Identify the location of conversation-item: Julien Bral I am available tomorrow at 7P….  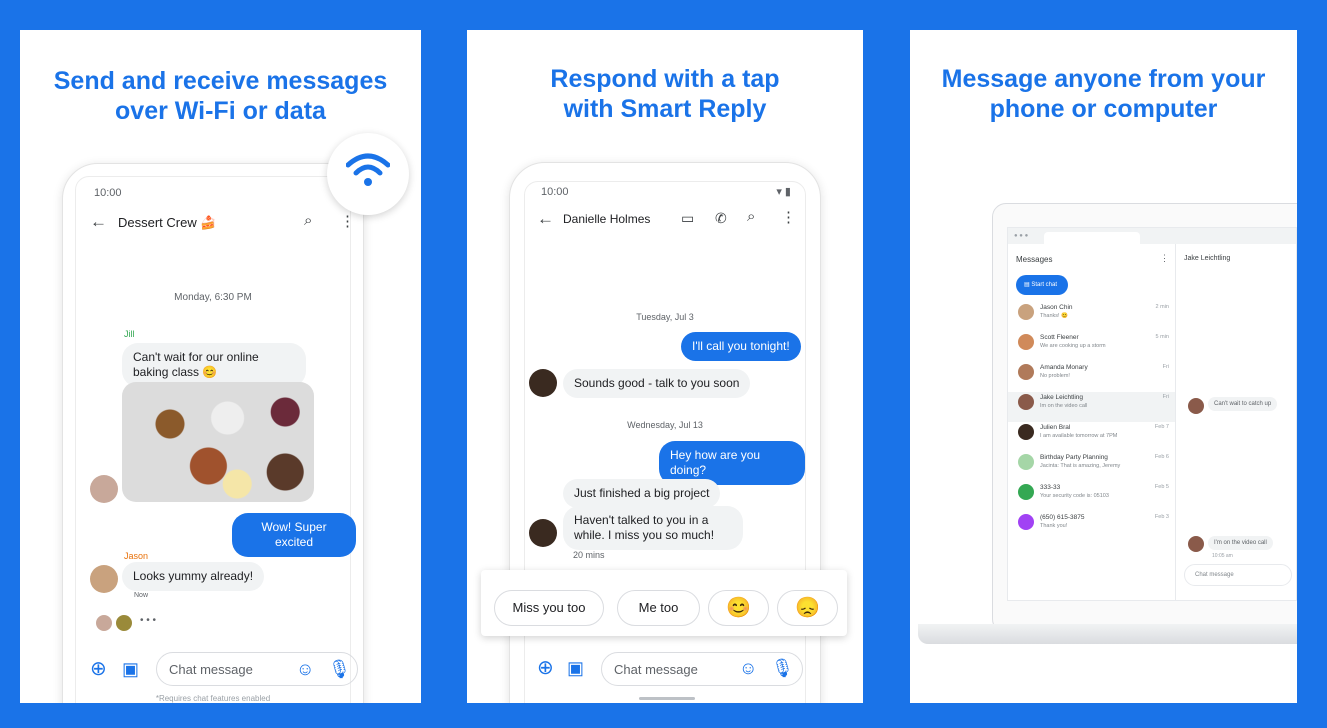
(1091, 437).